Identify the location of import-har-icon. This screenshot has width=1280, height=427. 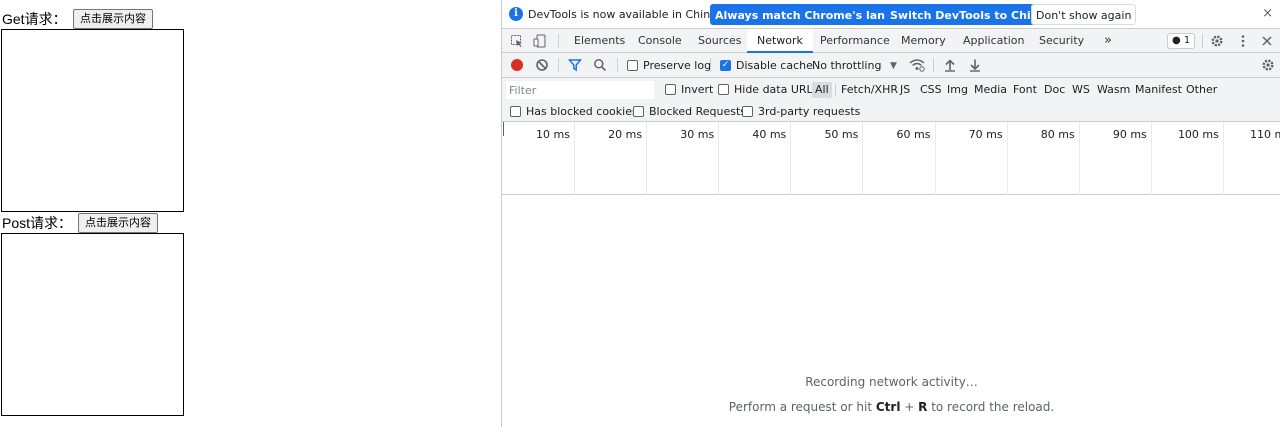
(950, 65).